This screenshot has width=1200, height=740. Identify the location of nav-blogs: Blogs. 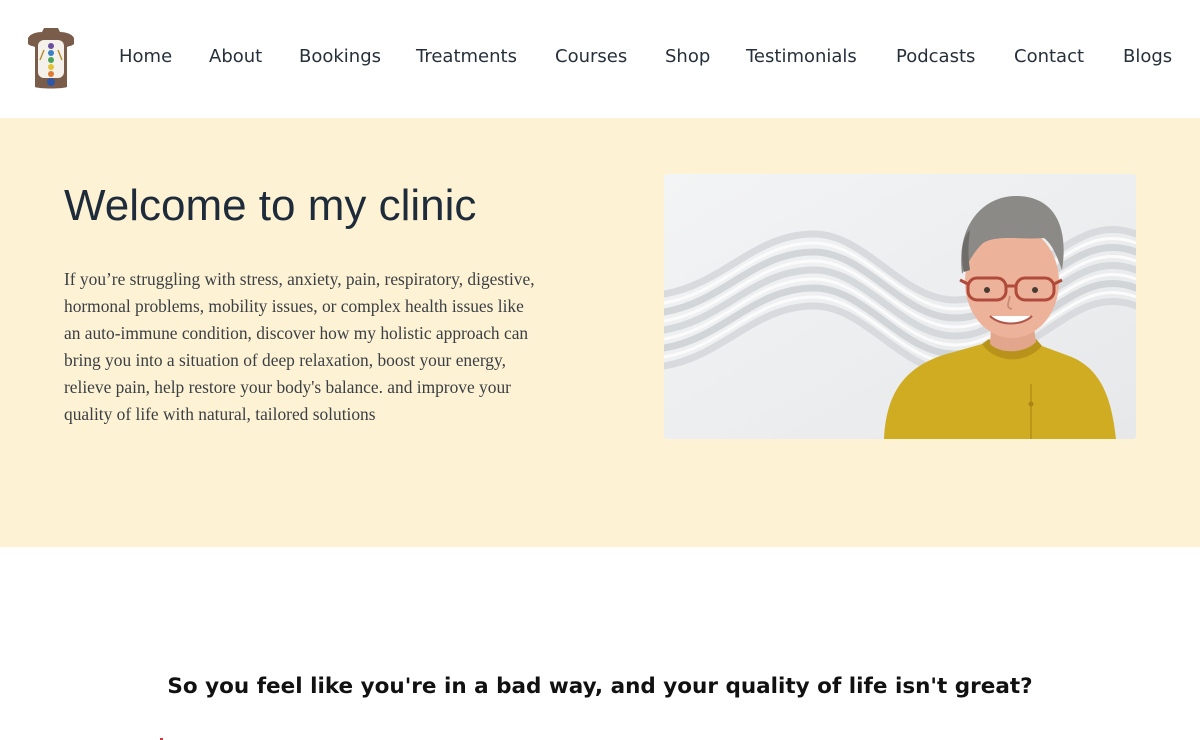
(1147, 56).